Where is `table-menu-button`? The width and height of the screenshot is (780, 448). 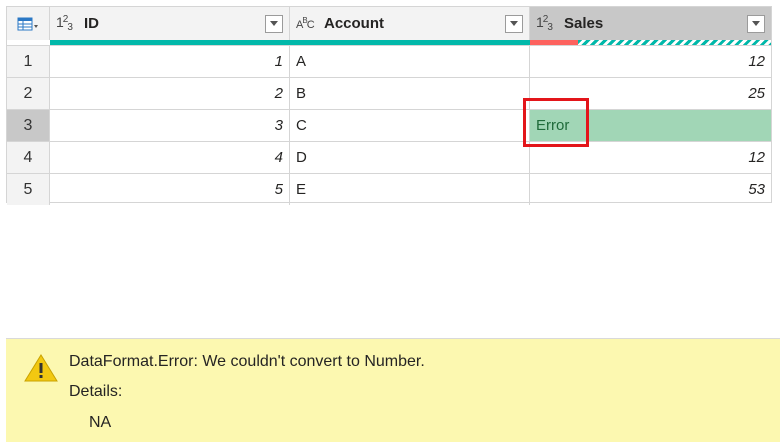 table-menu-button is located at coordinates (28, 23).